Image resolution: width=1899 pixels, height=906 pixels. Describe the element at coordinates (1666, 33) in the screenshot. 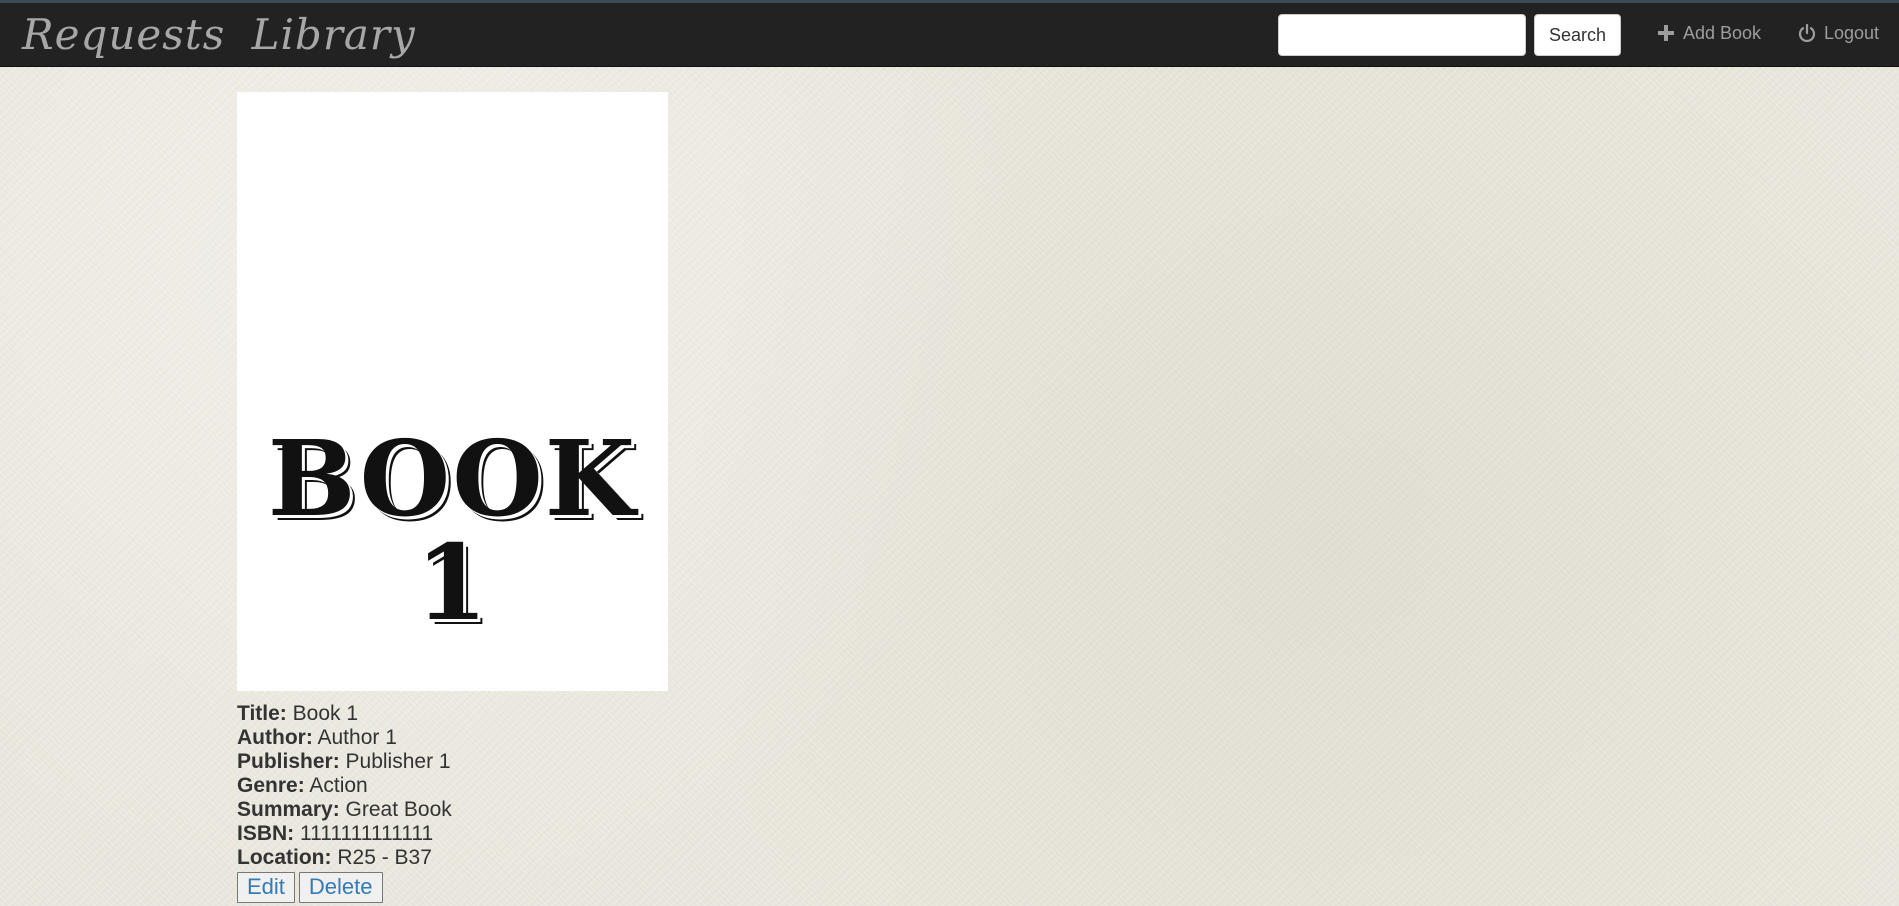

I see `plus-icon` at that location.